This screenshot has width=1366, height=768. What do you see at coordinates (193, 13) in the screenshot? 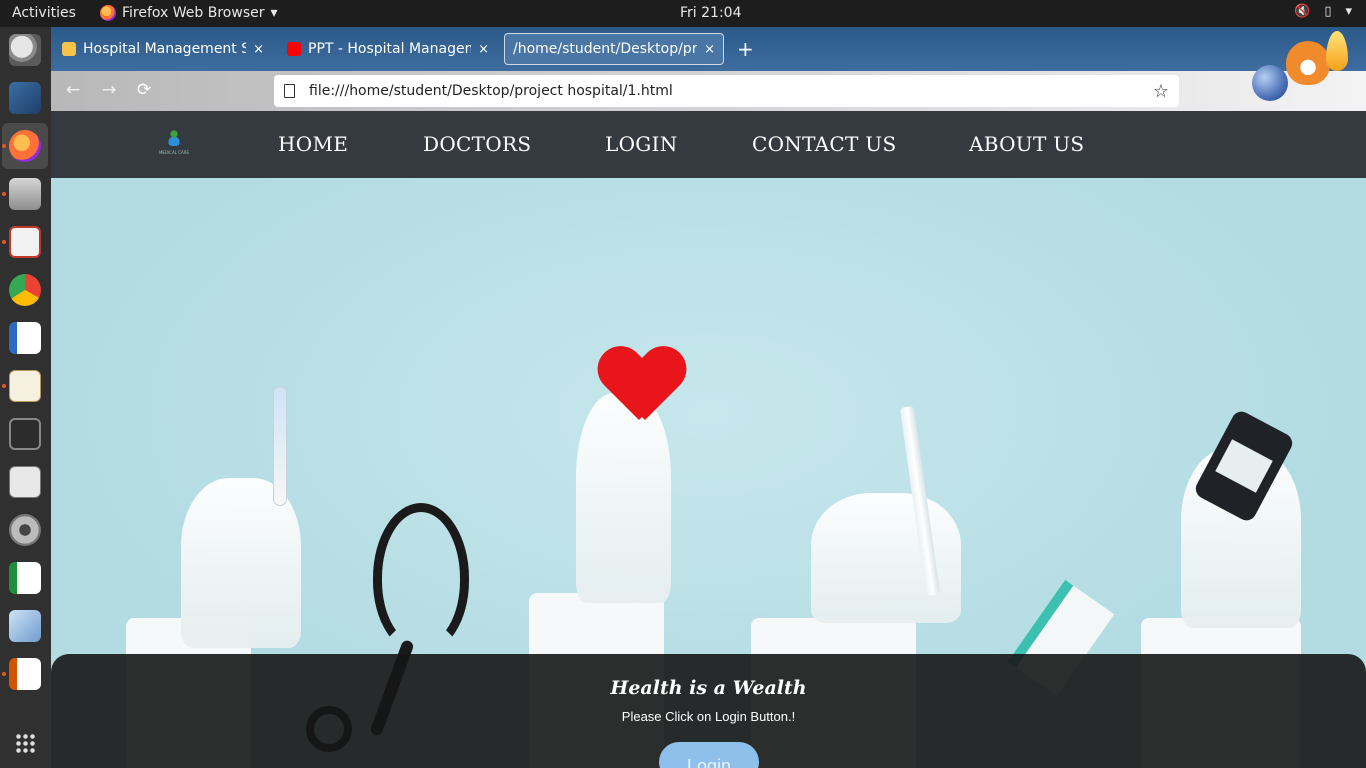
I see `app-menu-label: Firefox Web Browser` at bounding box center [193, 13].